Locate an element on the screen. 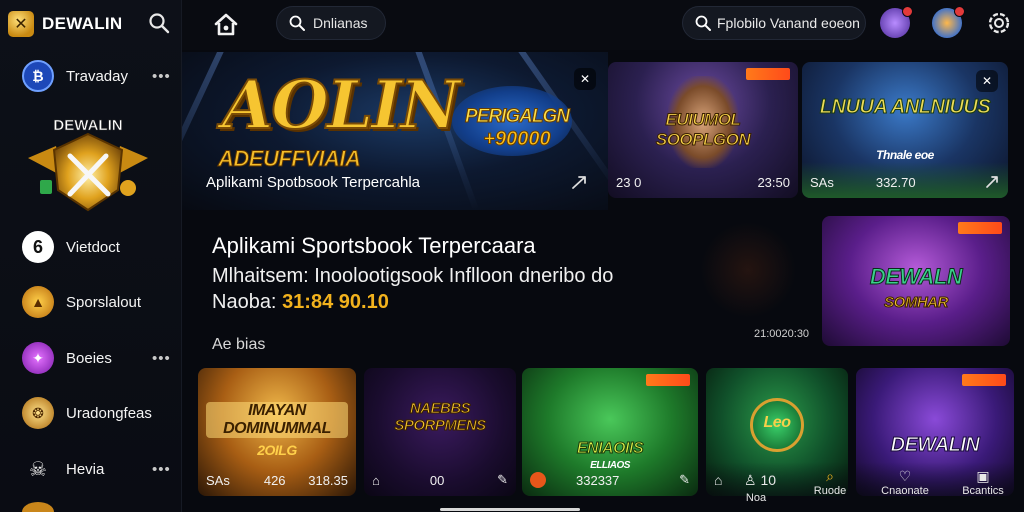 The image size is (1024, 512). card-title: IMAYAN DOMINUMMAL is located at coordinates (277, 420).